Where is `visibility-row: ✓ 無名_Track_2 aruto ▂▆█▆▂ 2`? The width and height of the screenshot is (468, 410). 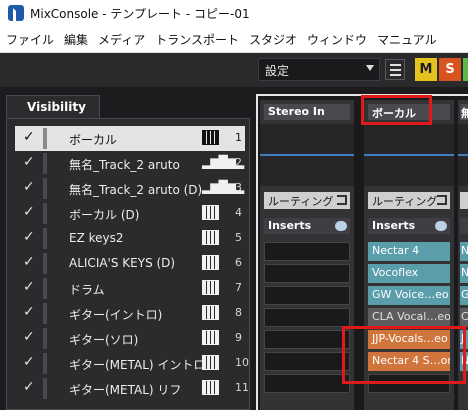 visibility-row: ✓ 無名_Track_2 aruto ▂▆█▆▂ 2 is located at coordinates (130, 163).